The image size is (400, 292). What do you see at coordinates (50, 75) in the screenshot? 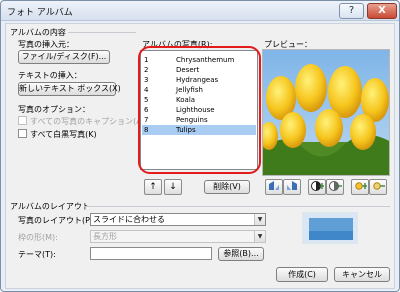
I see `insert-text-label: テキストの挿入：` at bounding box center [50, 75].